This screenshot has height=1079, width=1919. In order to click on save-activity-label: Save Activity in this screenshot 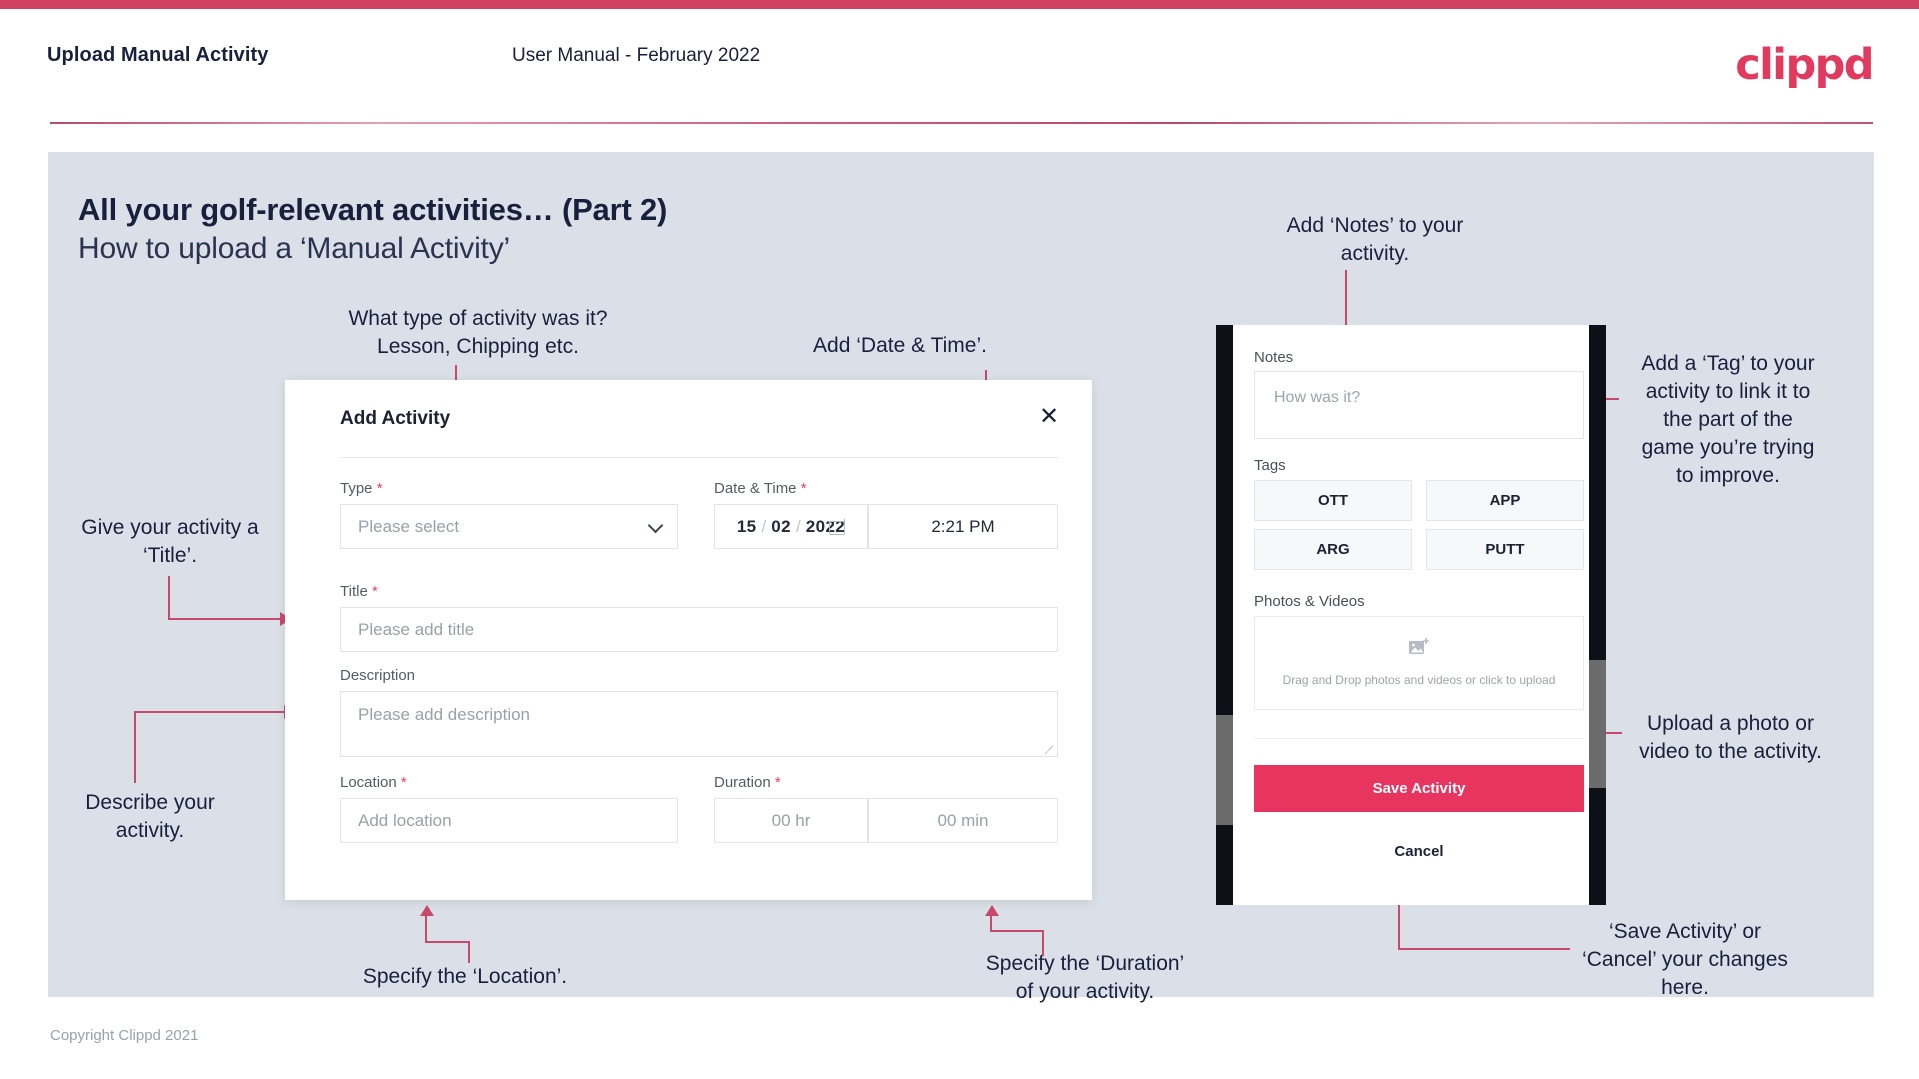, I will do `click(1419, 788)`.